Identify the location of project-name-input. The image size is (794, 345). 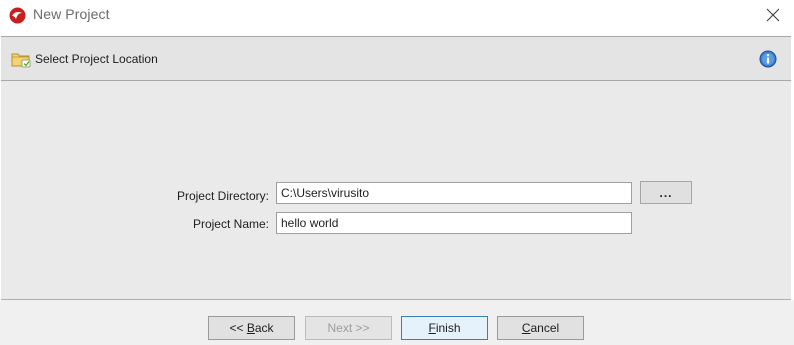
(454, 223).